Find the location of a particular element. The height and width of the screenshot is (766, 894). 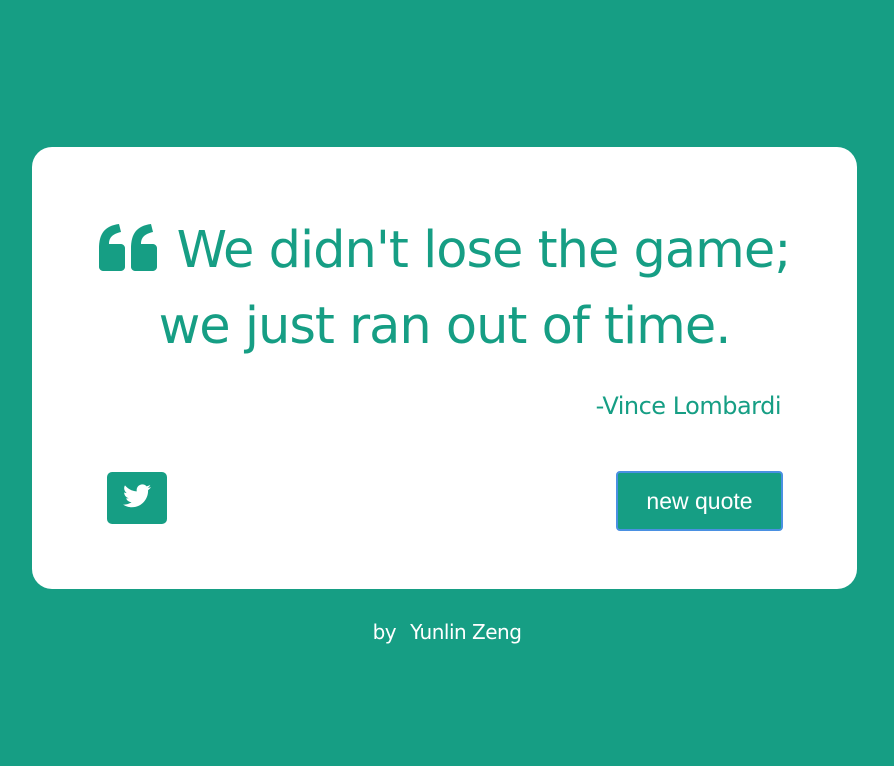

quote-left-icon is located at coordinates (127, 247).